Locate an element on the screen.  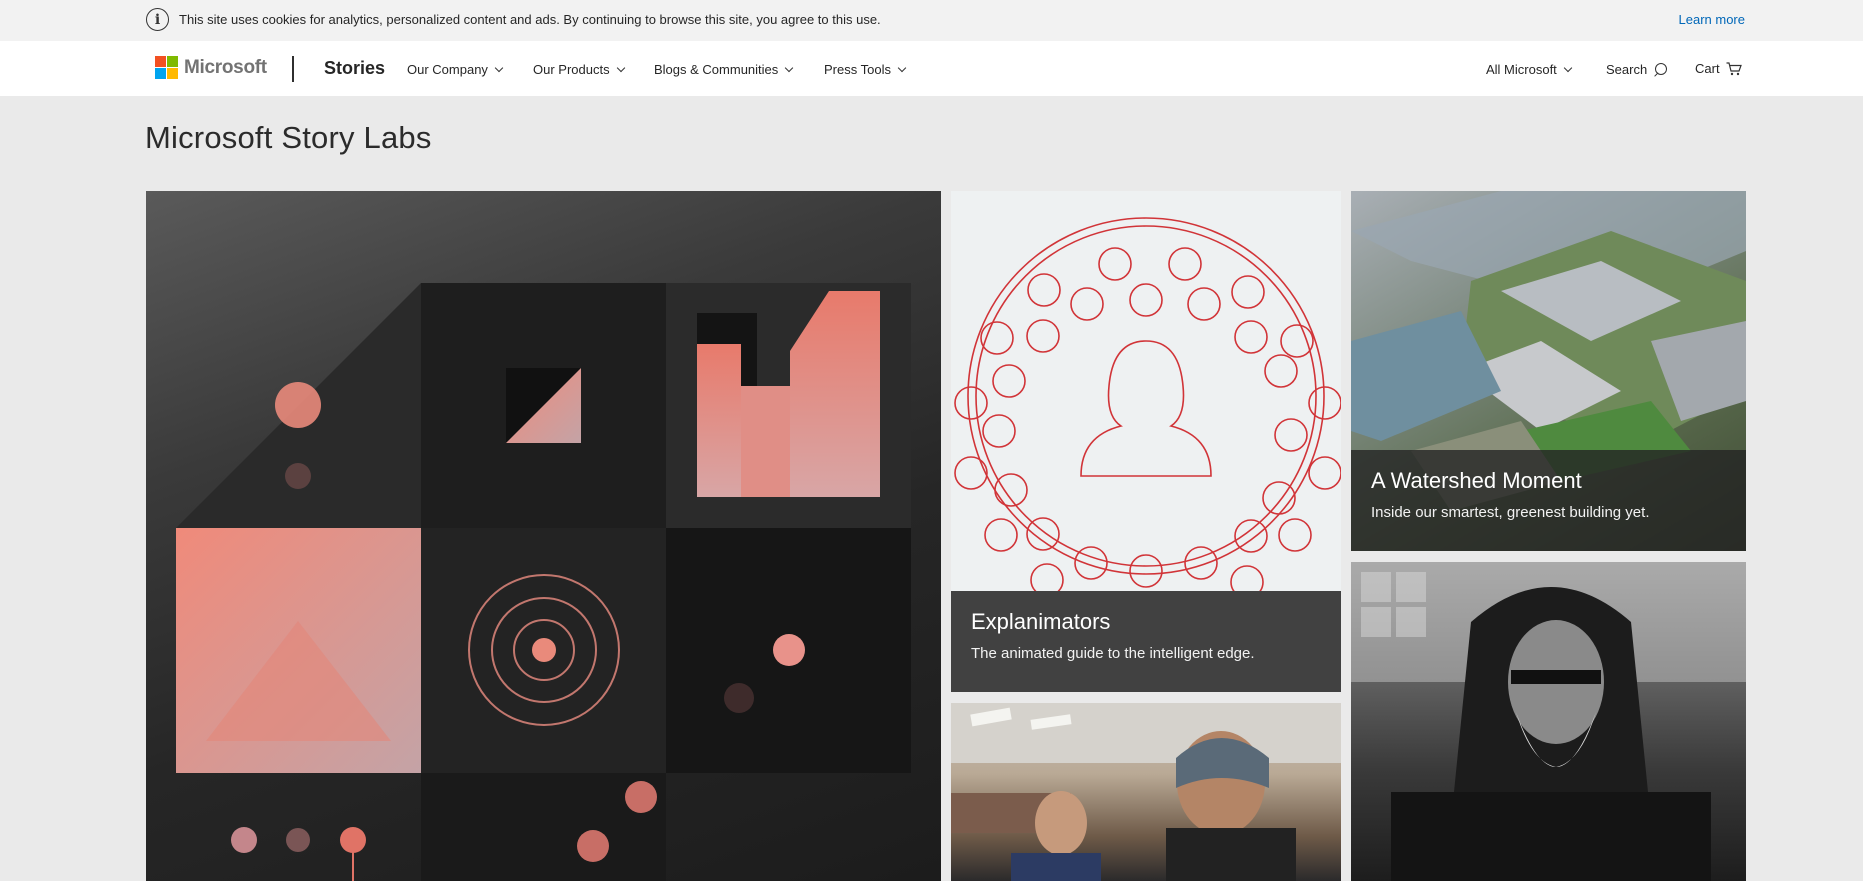
nav-label: All Microsoft is located at coordinates (1521, 69).